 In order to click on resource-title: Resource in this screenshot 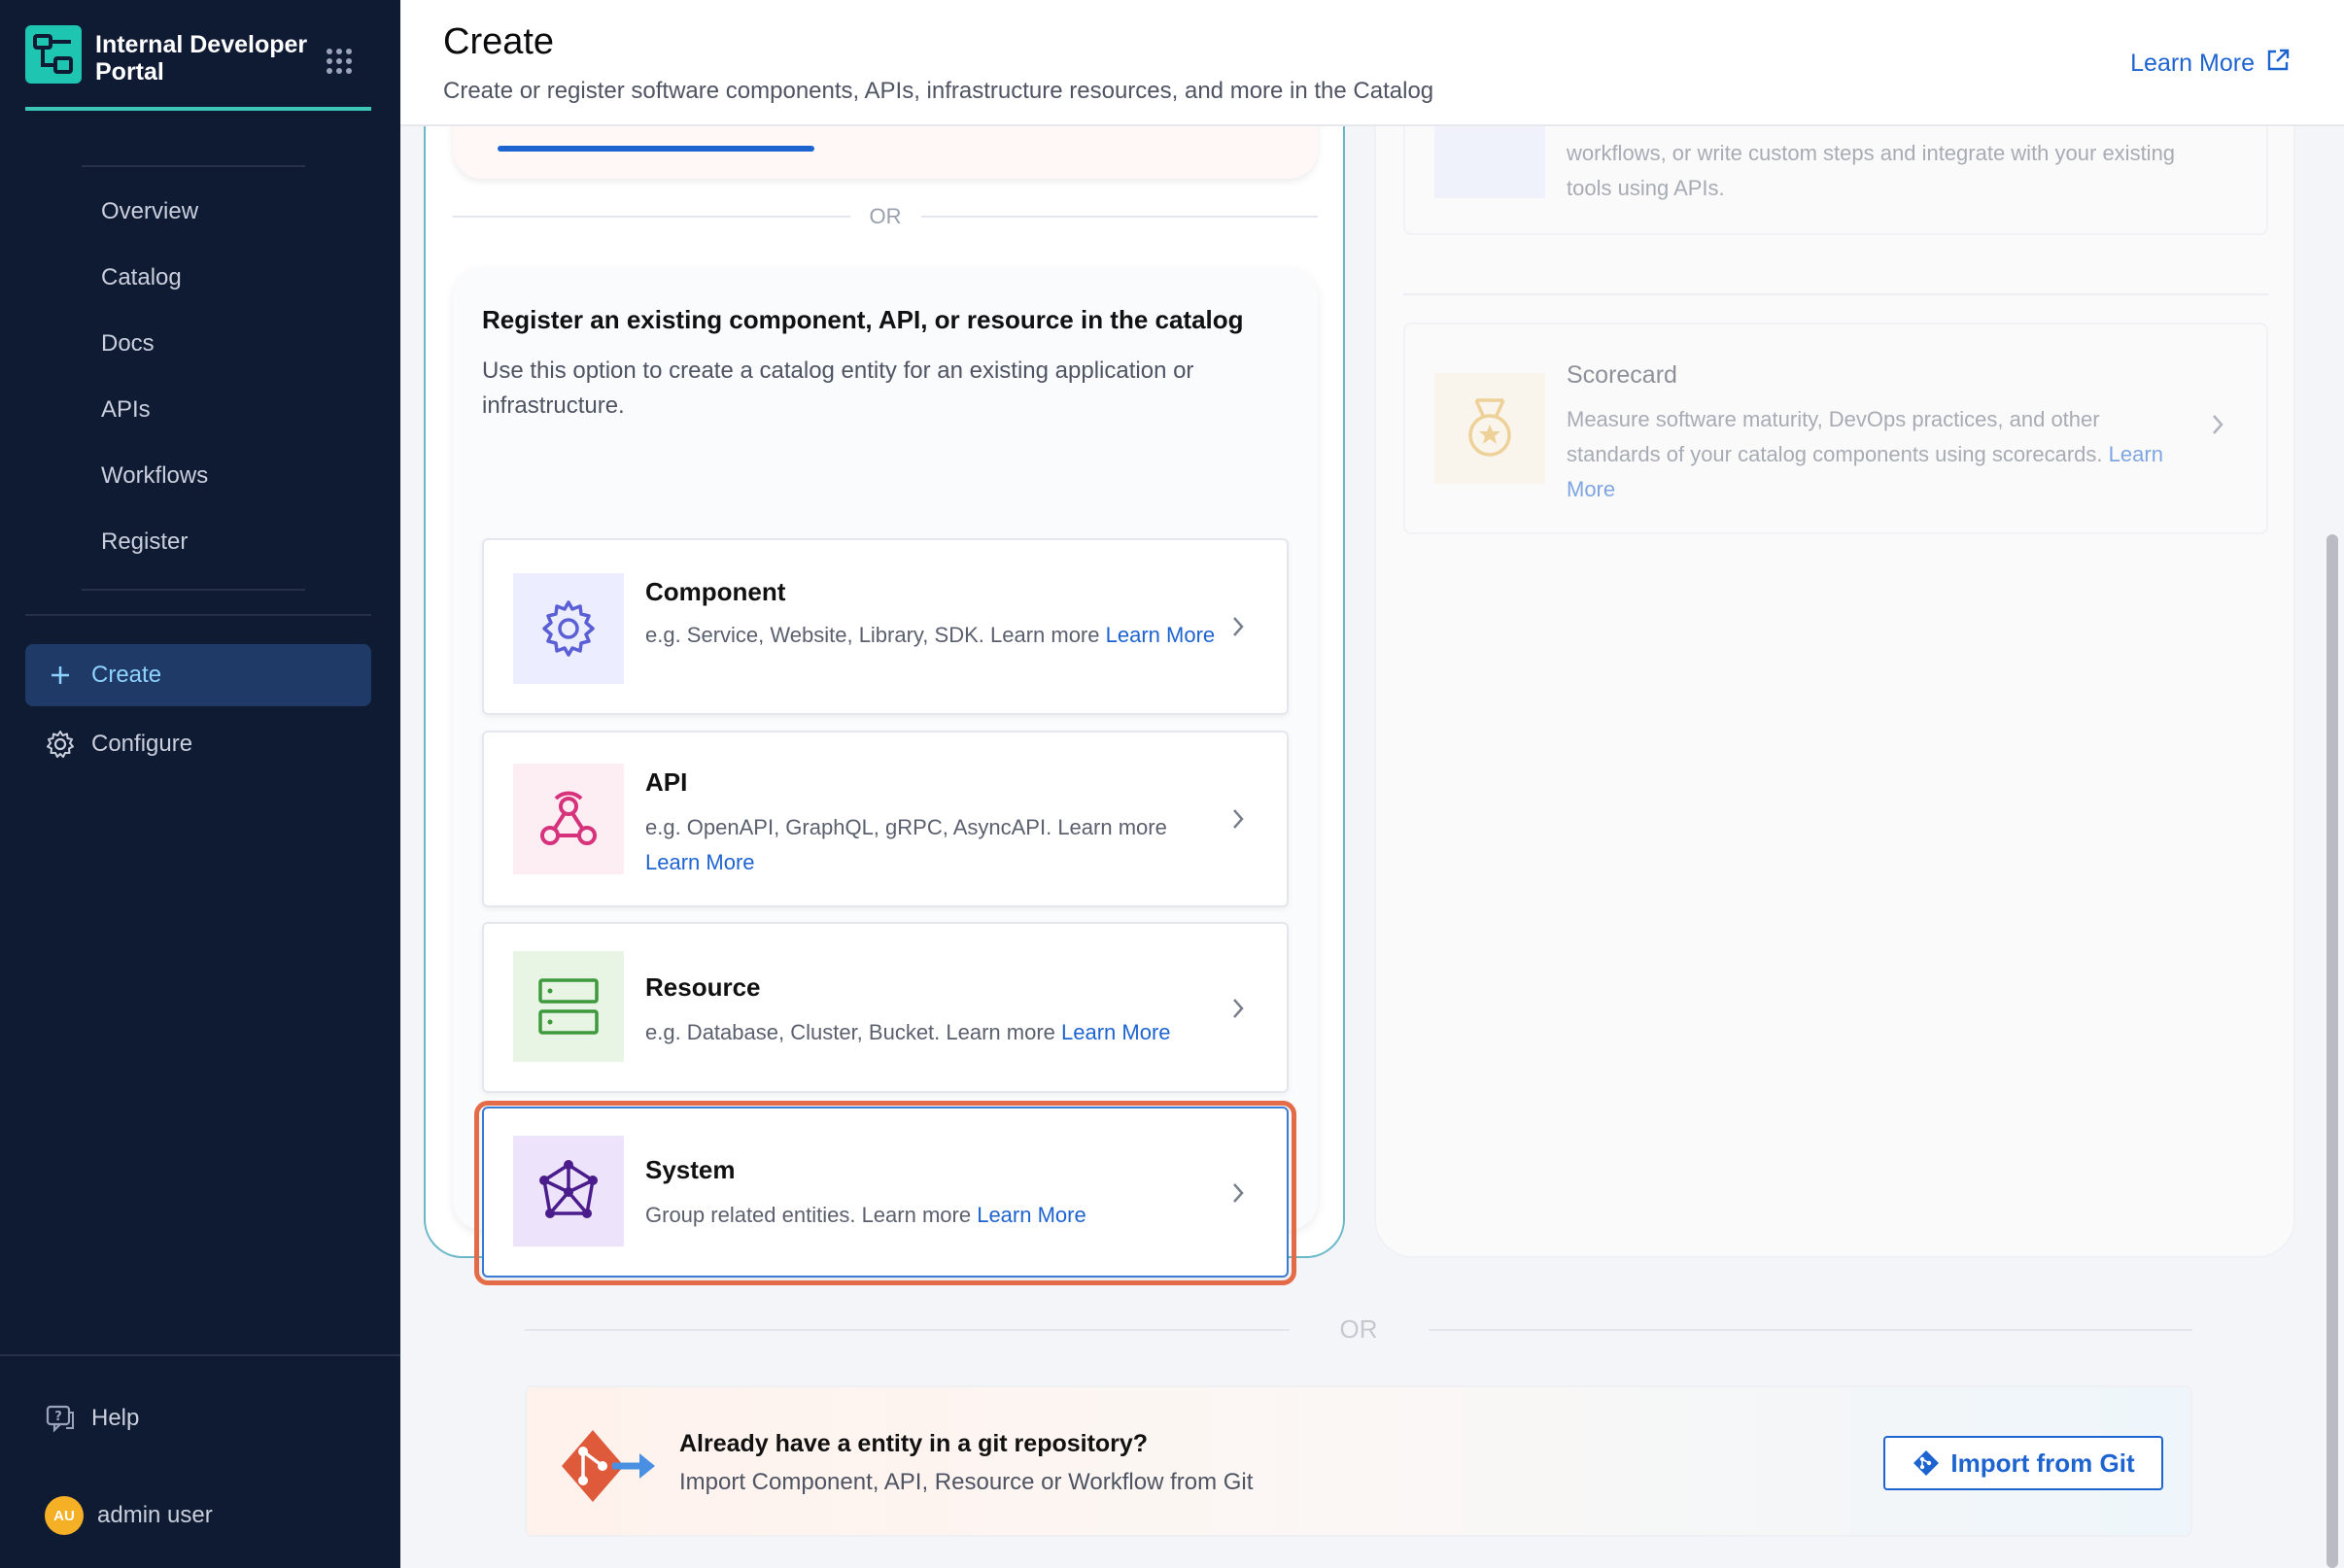, I will do `click(703, 987)`.